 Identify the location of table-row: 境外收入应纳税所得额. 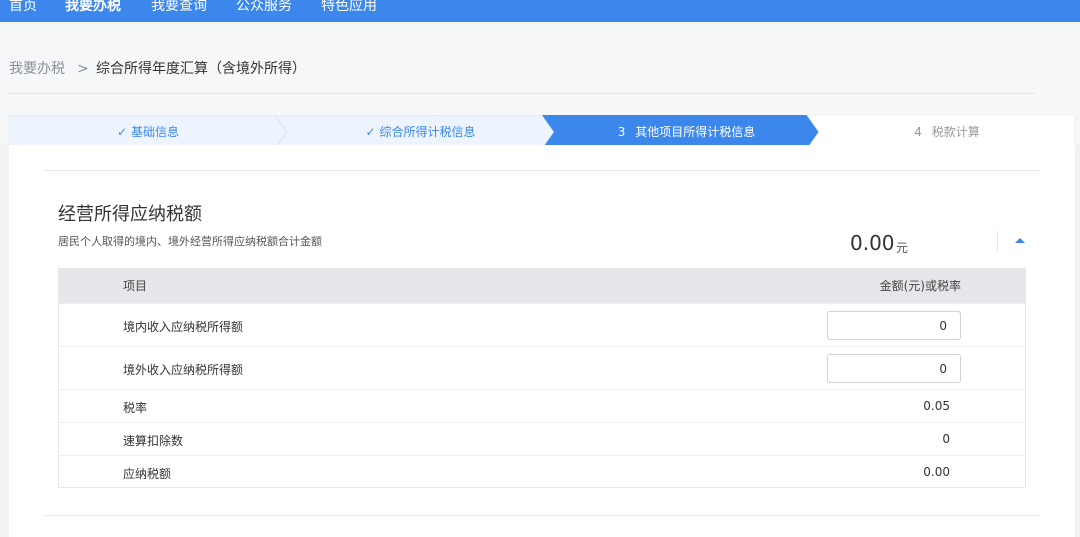
(542, 367).